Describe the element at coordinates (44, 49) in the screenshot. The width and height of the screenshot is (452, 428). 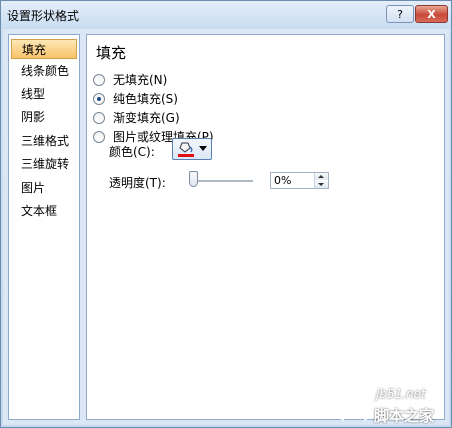
I see `sidebar-item-fill: 填充` at that location.